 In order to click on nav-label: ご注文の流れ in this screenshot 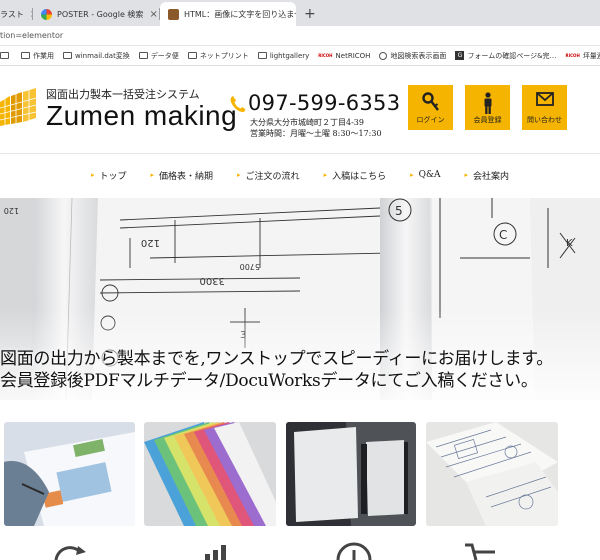, I will do `click(272, 176)`.